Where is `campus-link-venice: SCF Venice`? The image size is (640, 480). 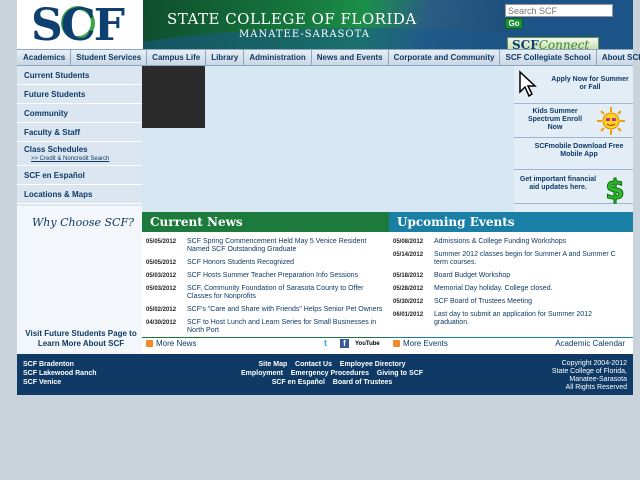
campus-link-venice: SCF Venice is located at coordinates (60, 382).